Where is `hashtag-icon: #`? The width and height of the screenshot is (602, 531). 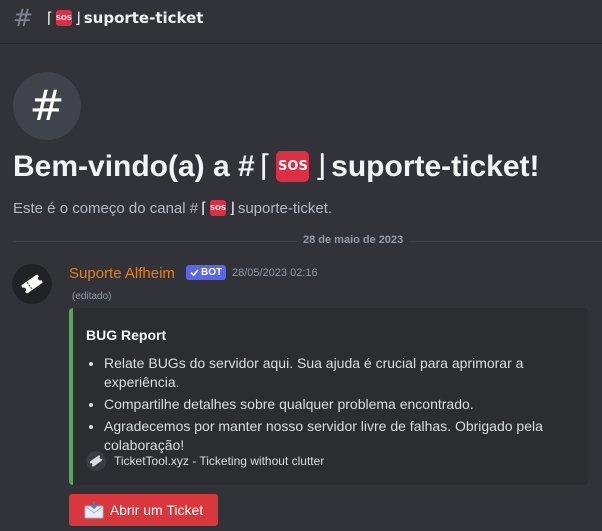 hashtag-icon: # is located at coordinates (23, 18).